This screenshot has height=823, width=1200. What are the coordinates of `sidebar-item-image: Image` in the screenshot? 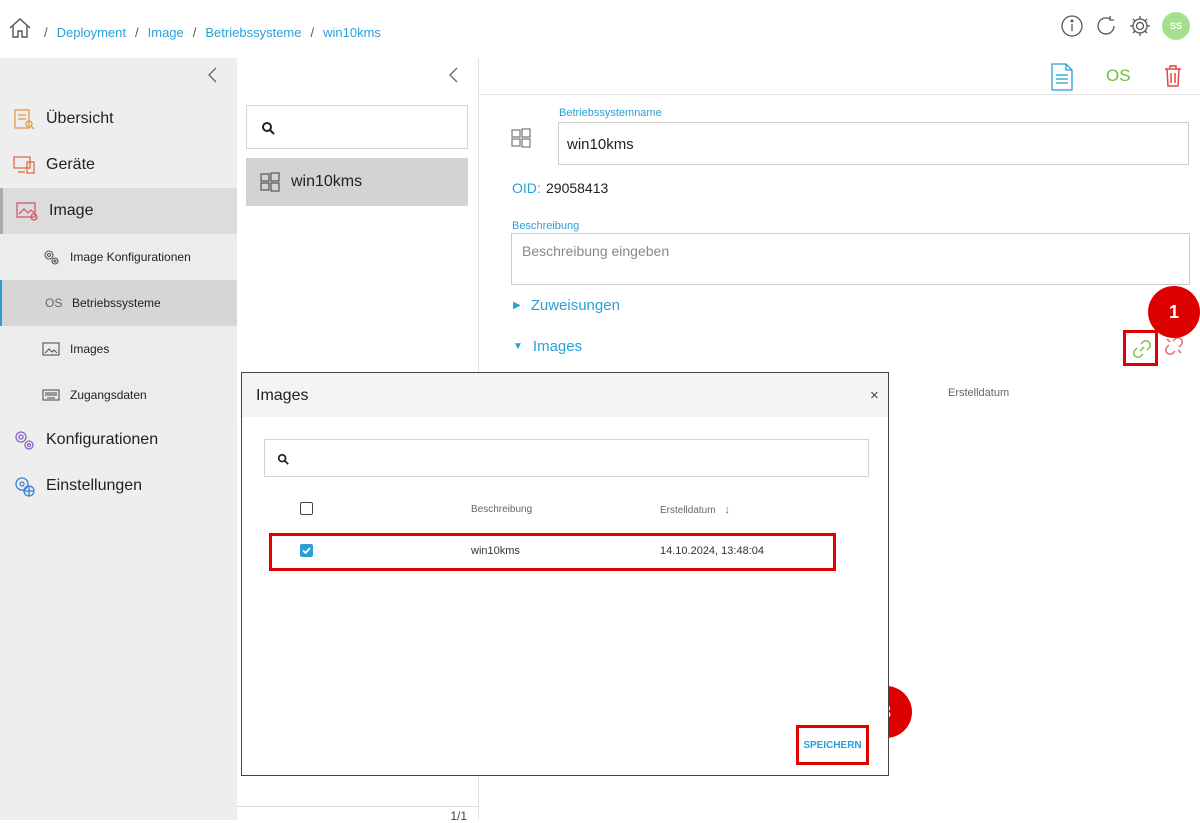 It's located at (118, 211).